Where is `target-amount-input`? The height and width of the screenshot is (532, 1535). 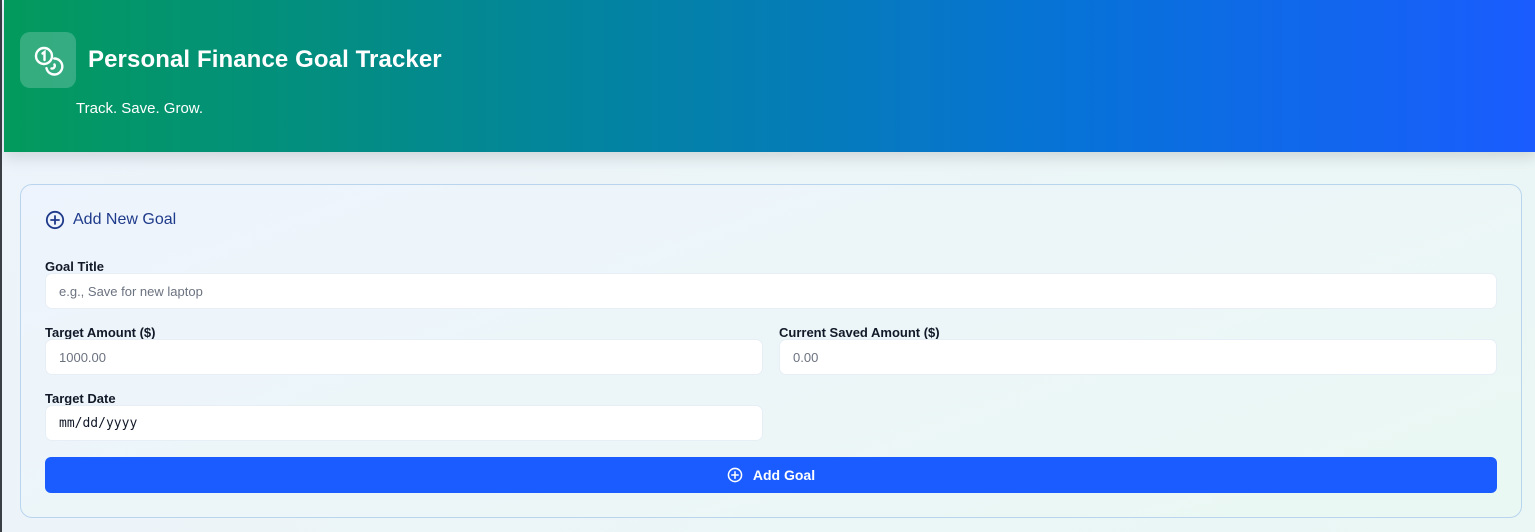 target-amount-input is located at coordinates (404, 357).